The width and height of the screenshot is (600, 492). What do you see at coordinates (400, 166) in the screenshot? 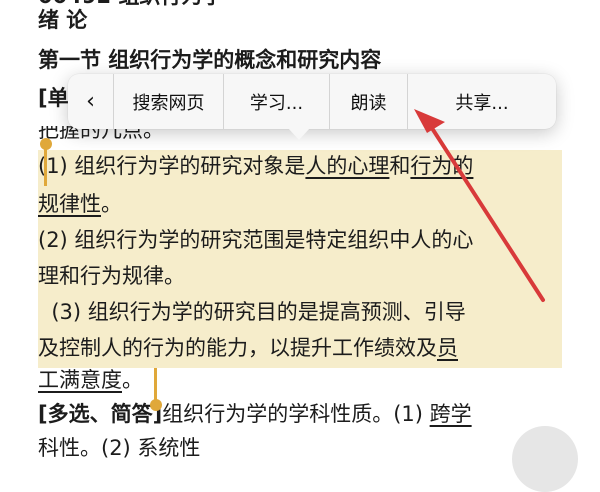
I see `item-1-mid: 和` at bounding box center [400, 166].